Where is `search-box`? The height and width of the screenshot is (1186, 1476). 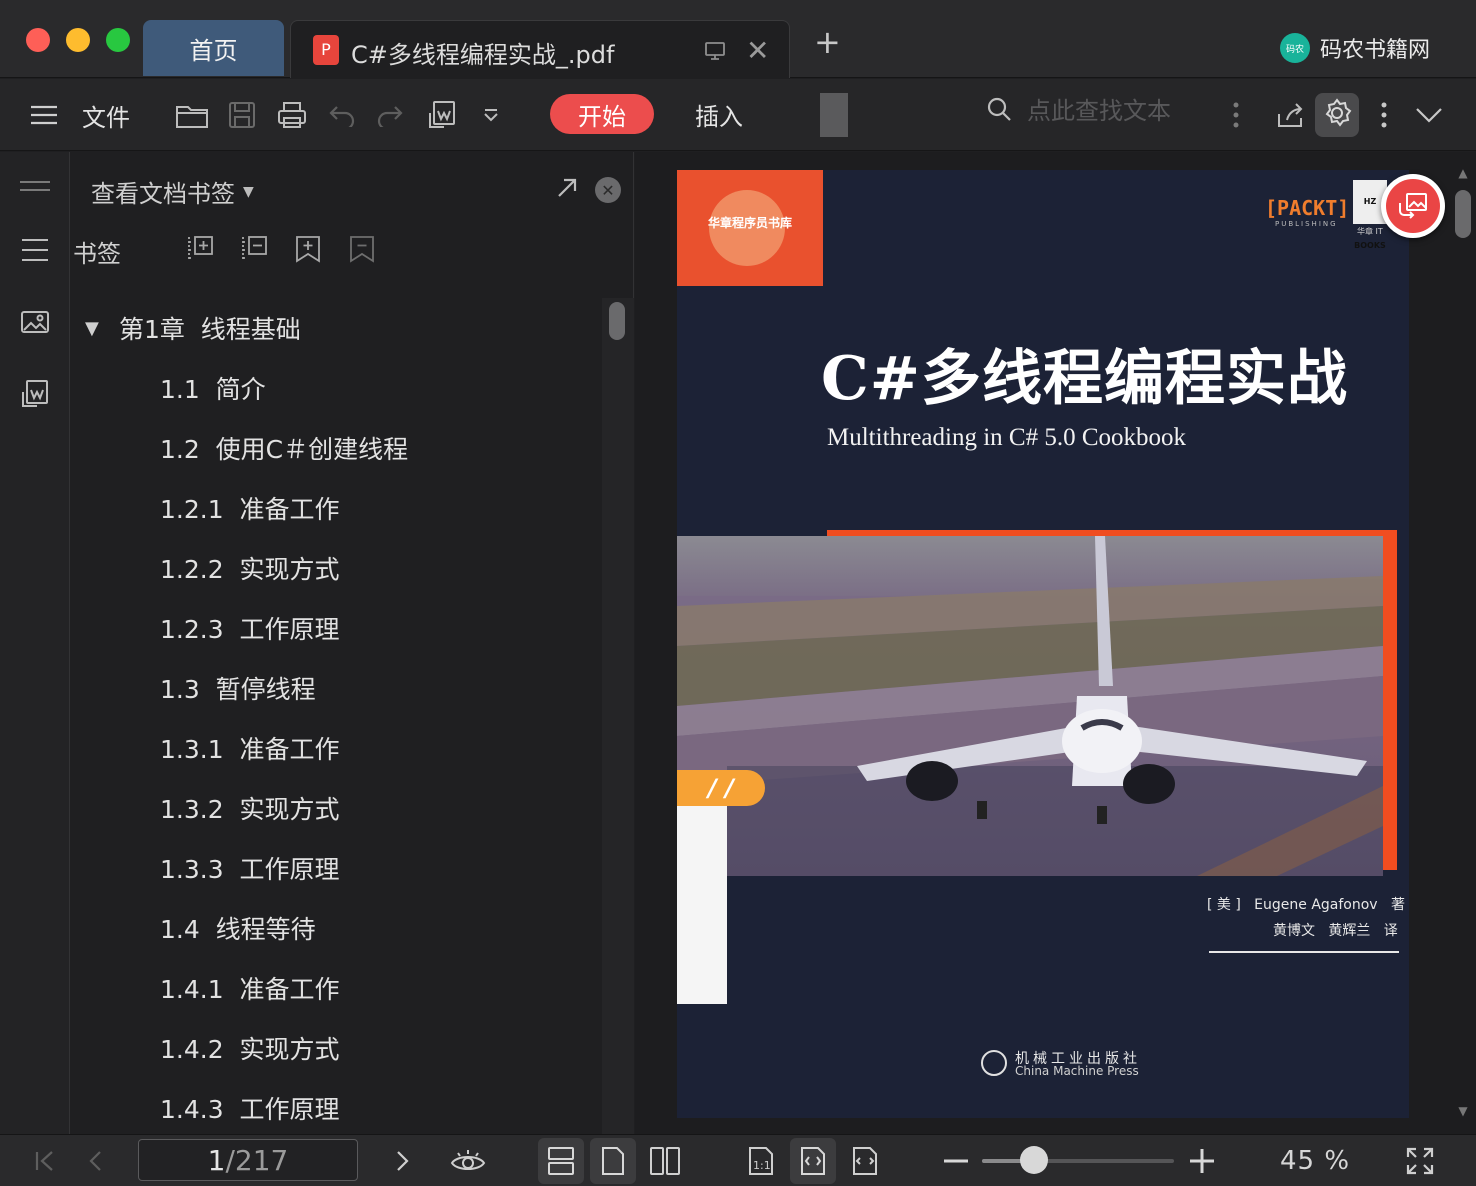
search-box is located at coordinates (1091, 111).